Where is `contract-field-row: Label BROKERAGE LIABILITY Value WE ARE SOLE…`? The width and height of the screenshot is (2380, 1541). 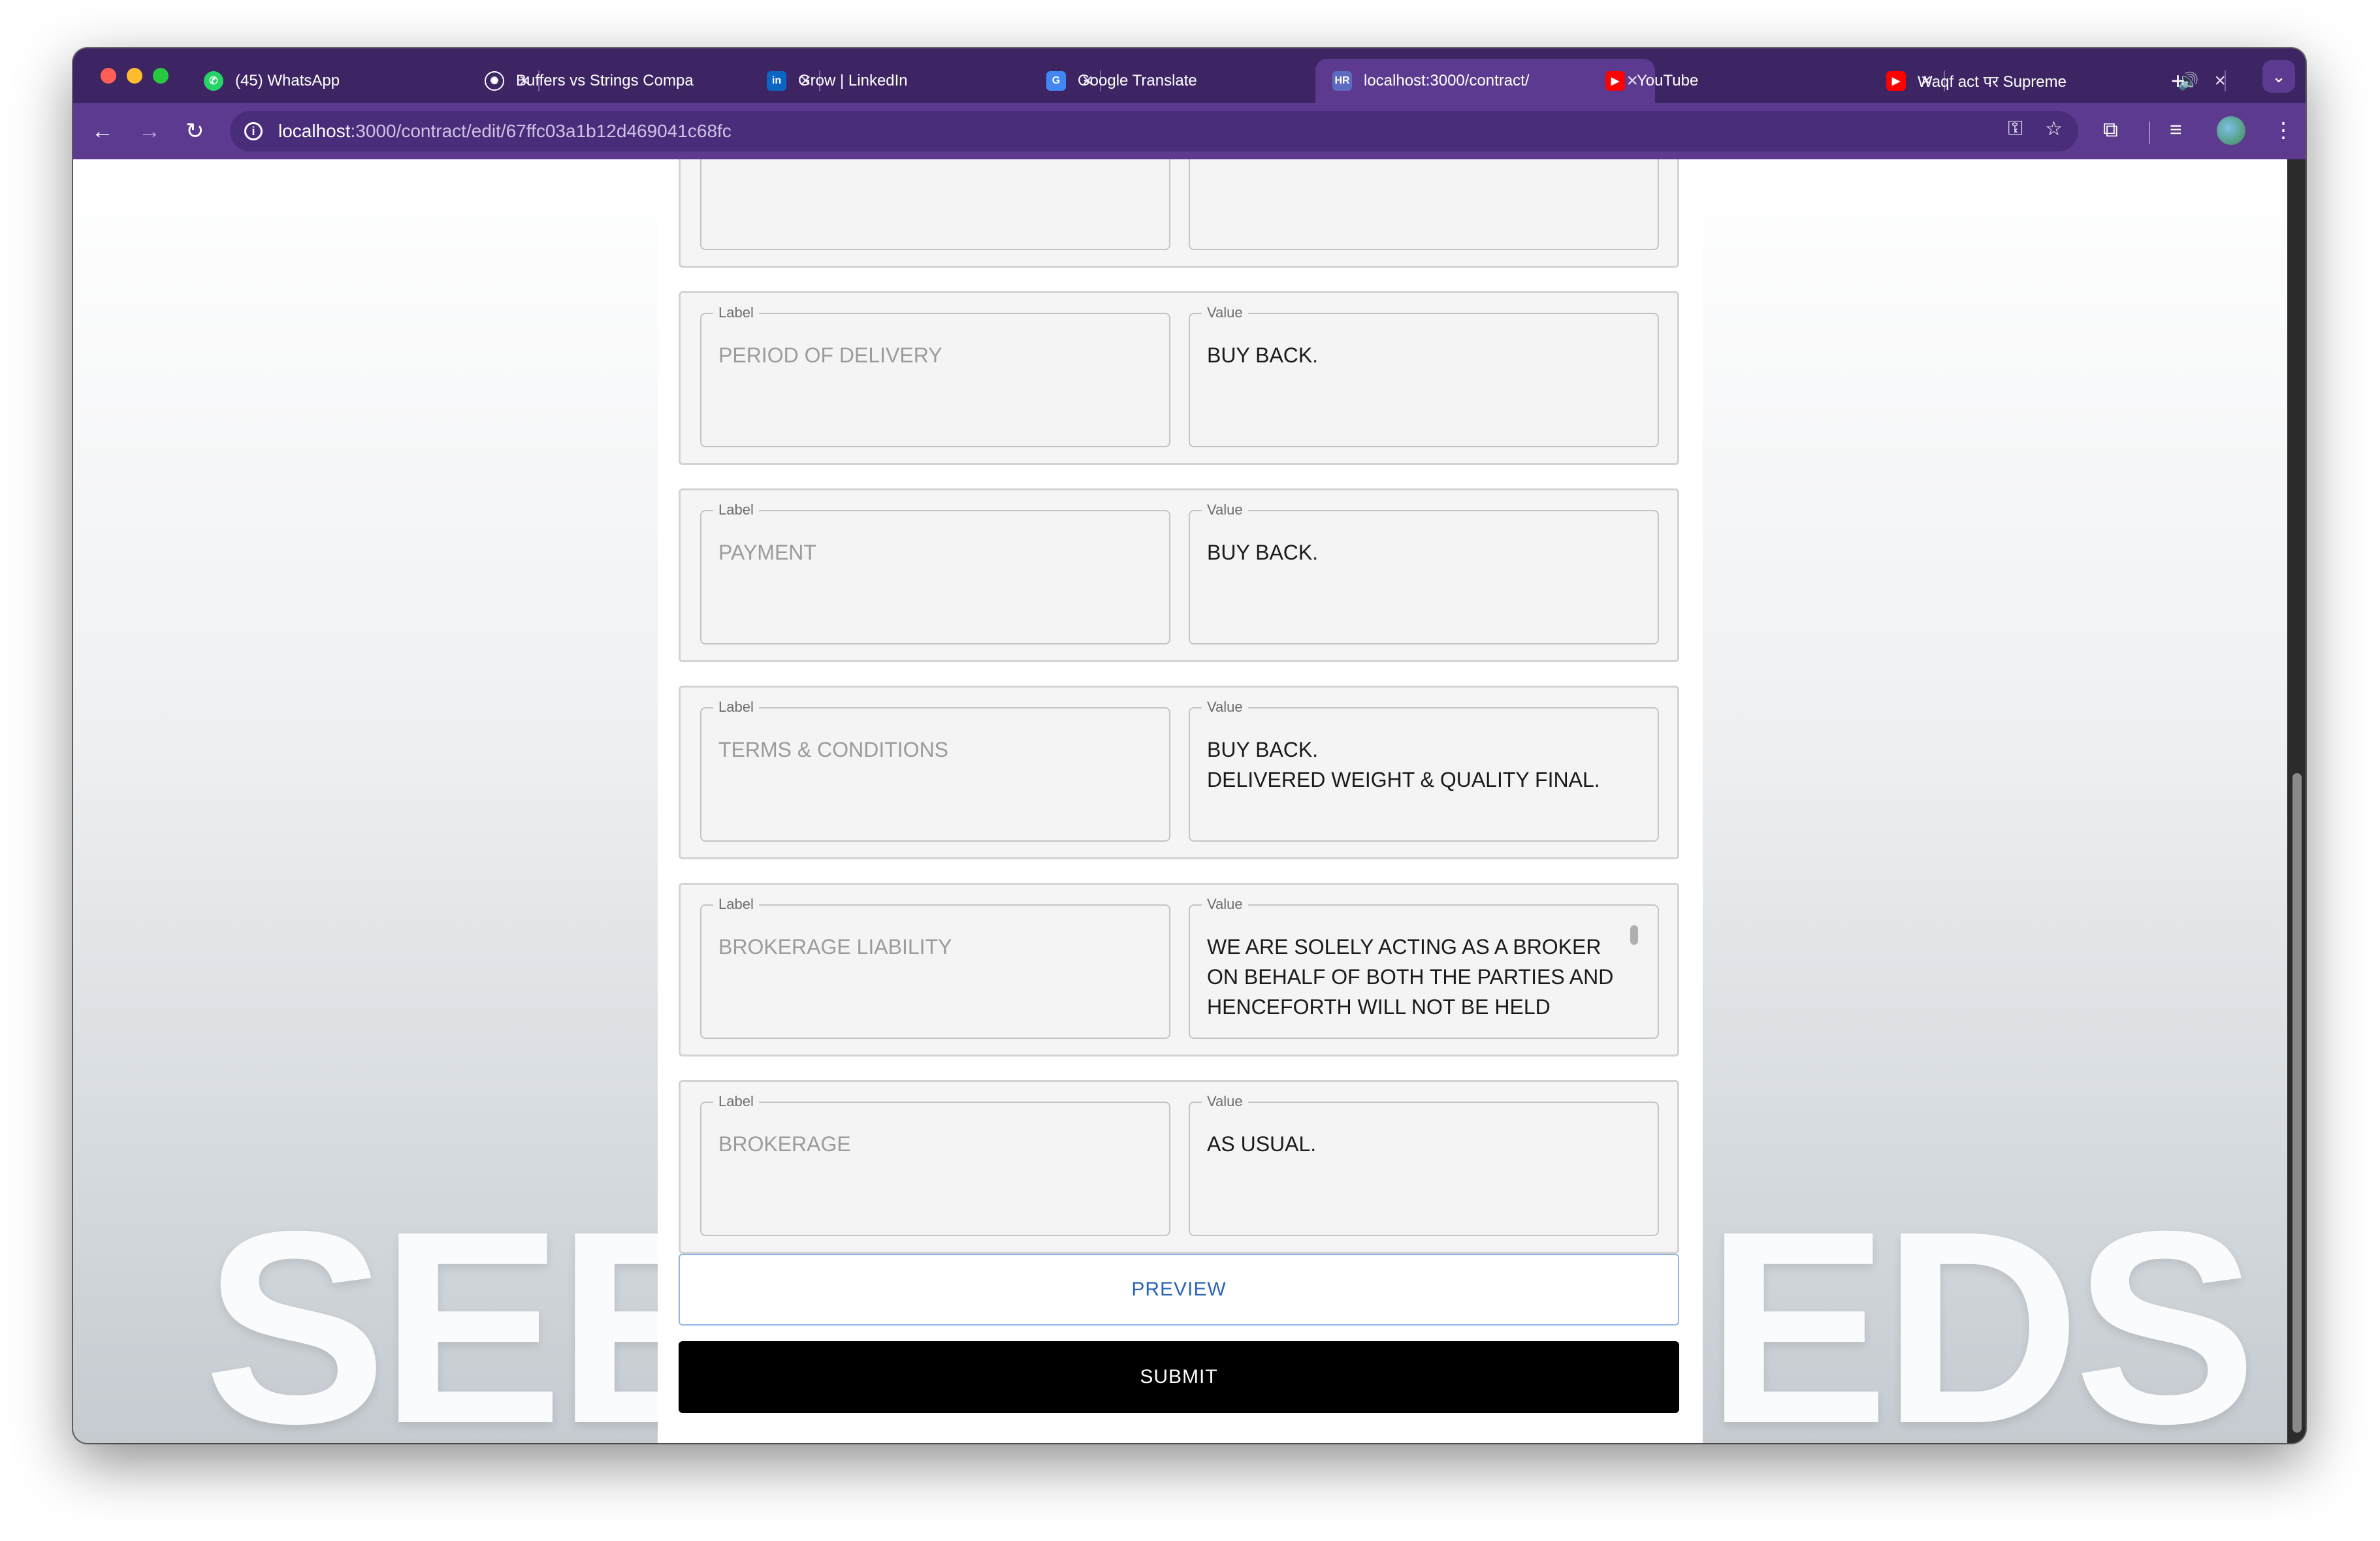 contract-field-row: Label BROKERAGE LIABILITY Value WE ARE SOLE… is located at coordinates (1179, 969).